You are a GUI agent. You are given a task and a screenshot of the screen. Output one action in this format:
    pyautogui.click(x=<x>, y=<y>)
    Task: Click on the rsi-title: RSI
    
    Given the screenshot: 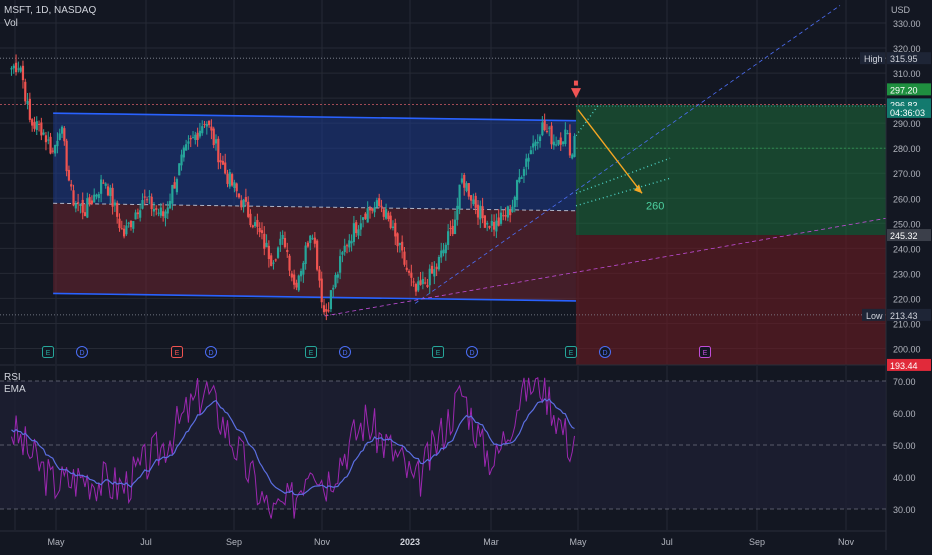 What is the action you would take?
    pyautogui.click(x=12, y=377)
    